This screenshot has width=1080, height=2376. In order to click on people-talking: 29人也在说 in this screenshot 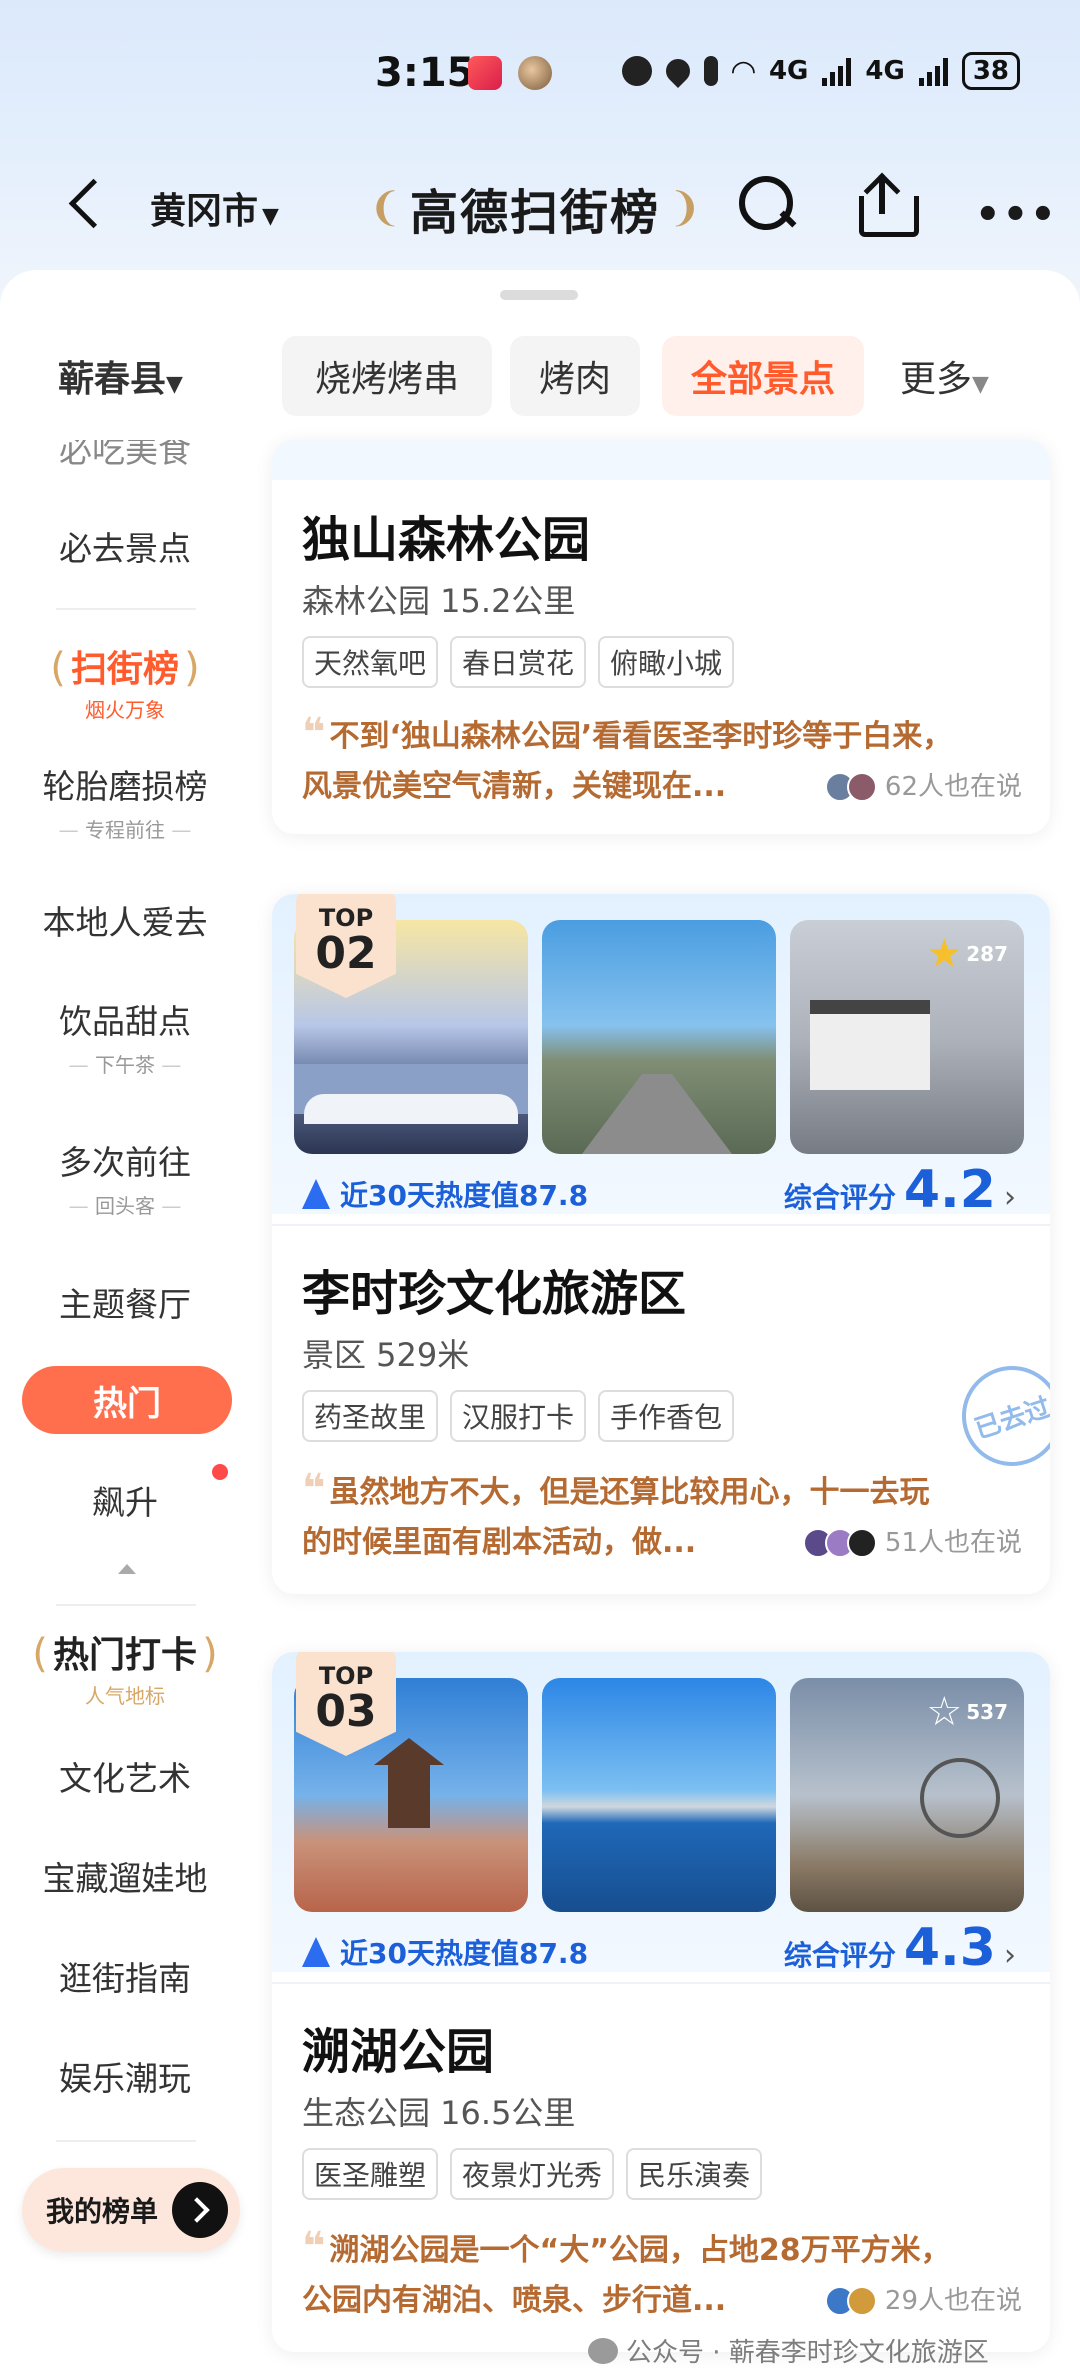, I will do `click(923, 2301)`.